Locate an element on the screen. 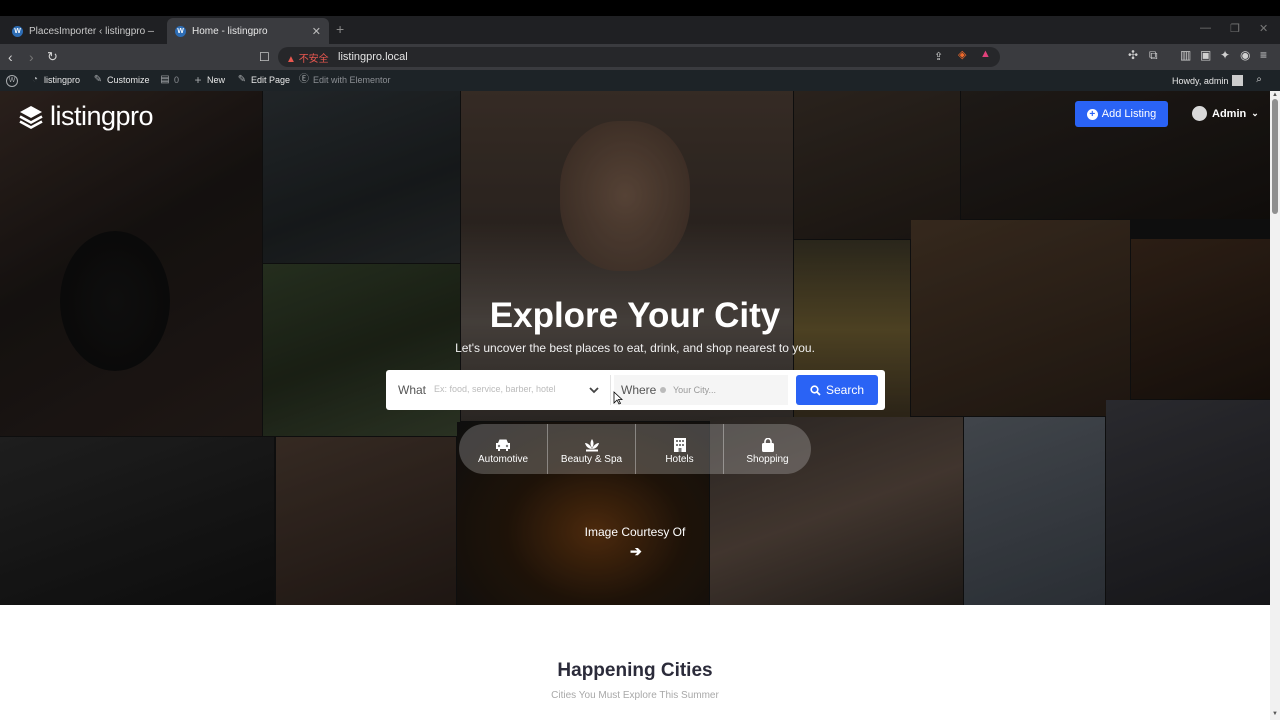 The height and width of the screenshot is (720, 1280). tab-label: Home - listingpro is located at coordinates (230, 31).